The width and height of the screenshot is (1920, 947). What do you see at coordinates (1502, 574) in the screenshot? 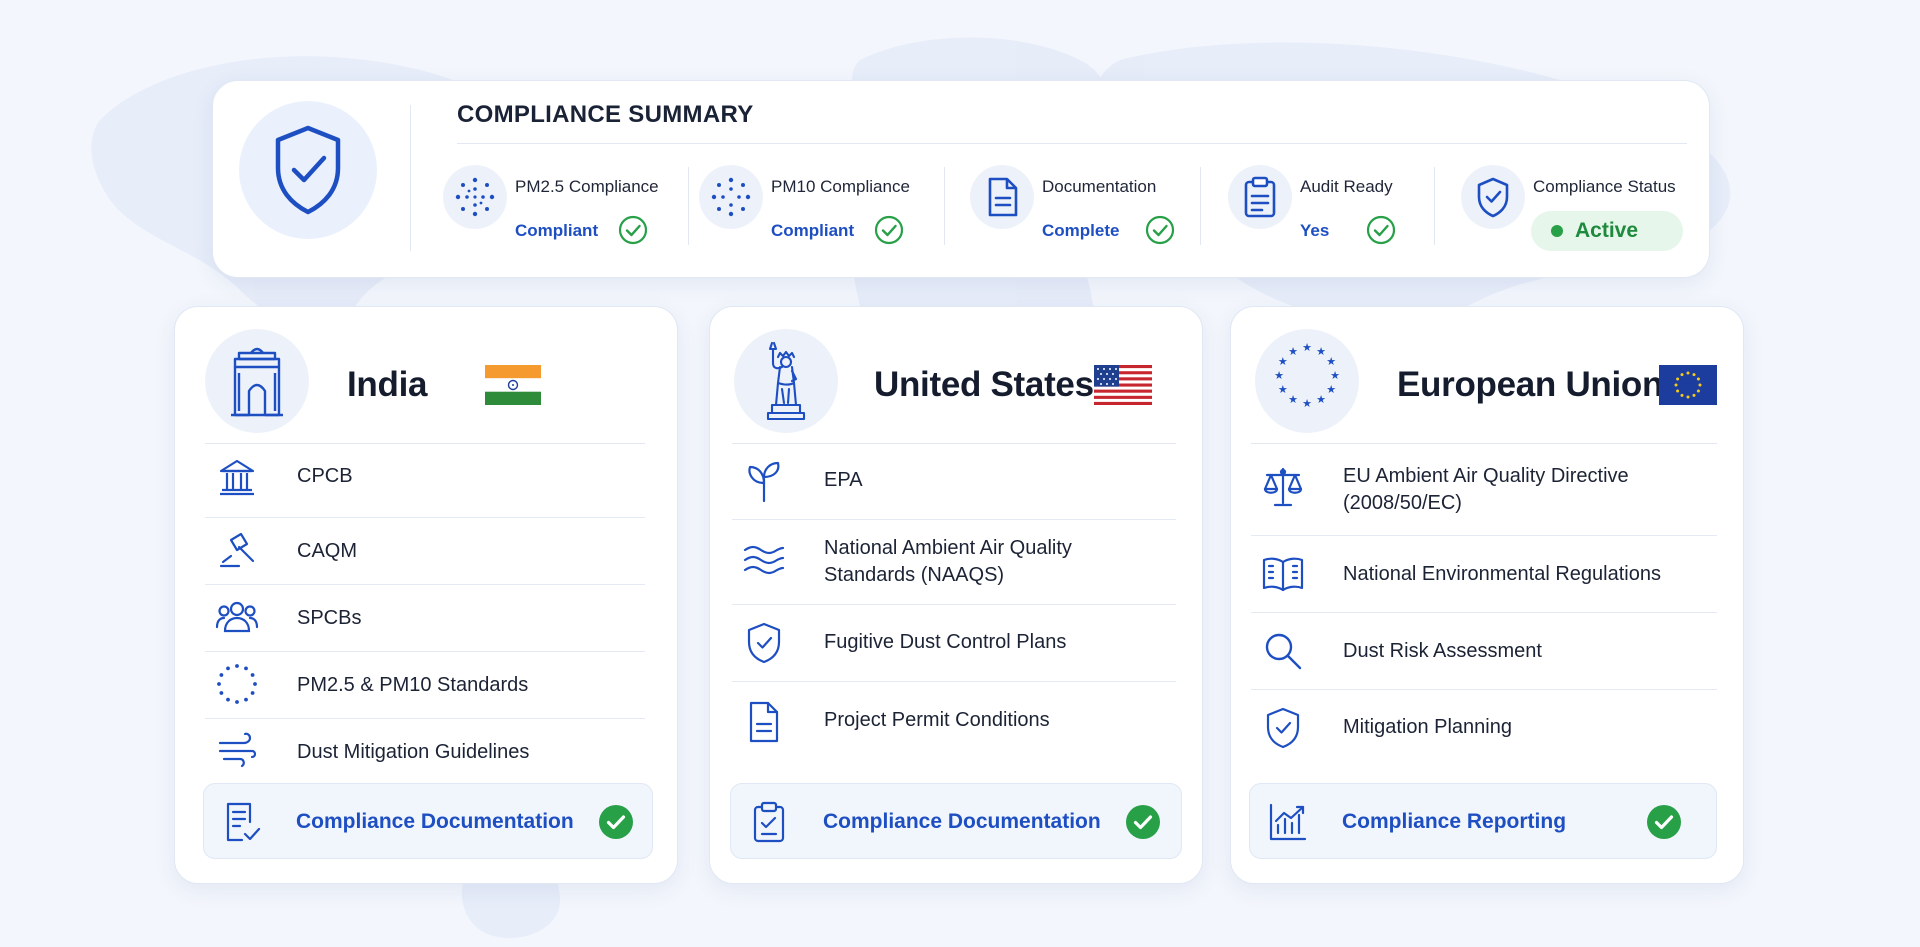
I see `list-item-label: National Environmental Regulations` at bounding box center [1502, 574].